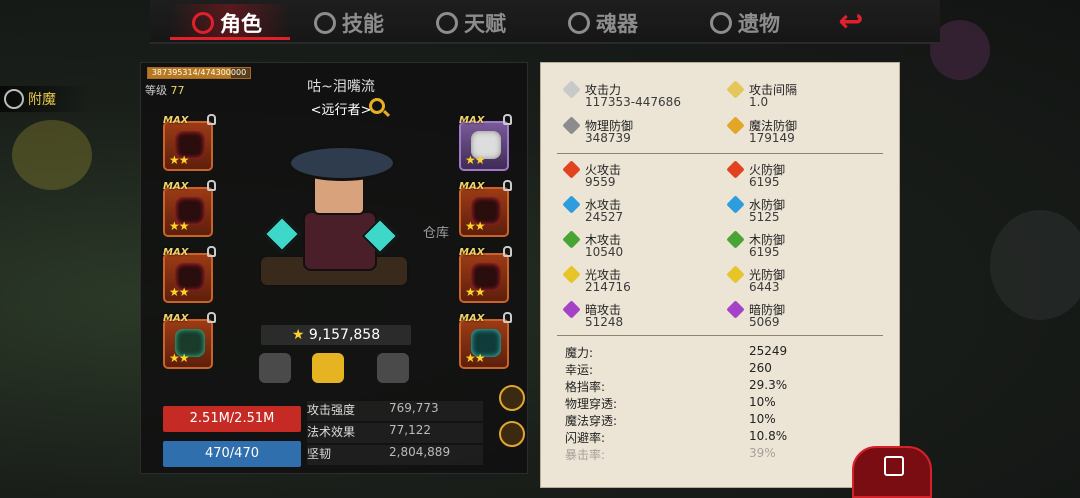  What do you see at coordinates (485, 274) in the screenshot?
I see `equipment-slot-boots: MAX ★★` at bounding box center [485, 274].